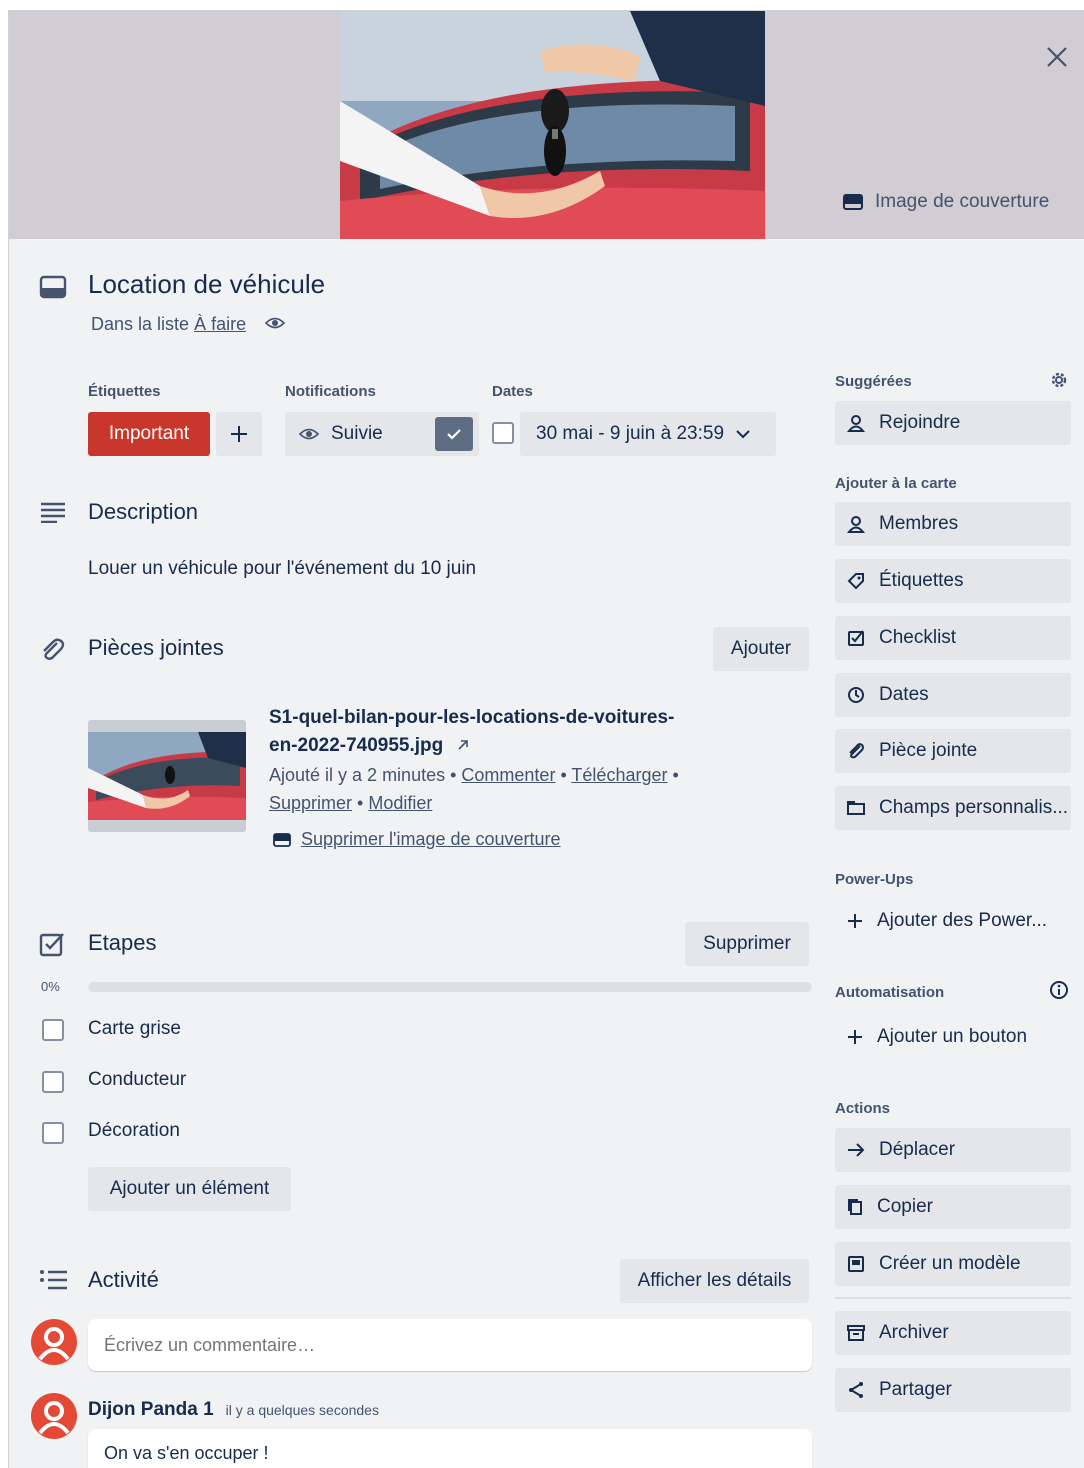  Describe the element at coordinates (134, 1029) in the screenshot. I see `checklist-item-label: Carte grise` at that location.